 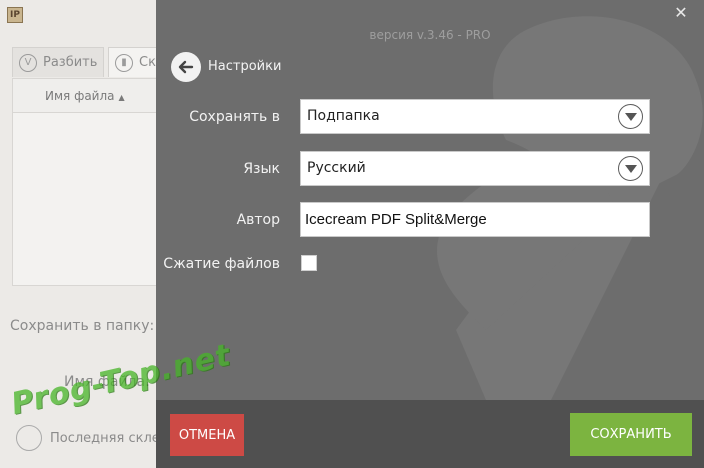 What do you see at coordinates (261, 169) in the screenshot?
I see `language-label: Язык` at bounding box center [261, 169].